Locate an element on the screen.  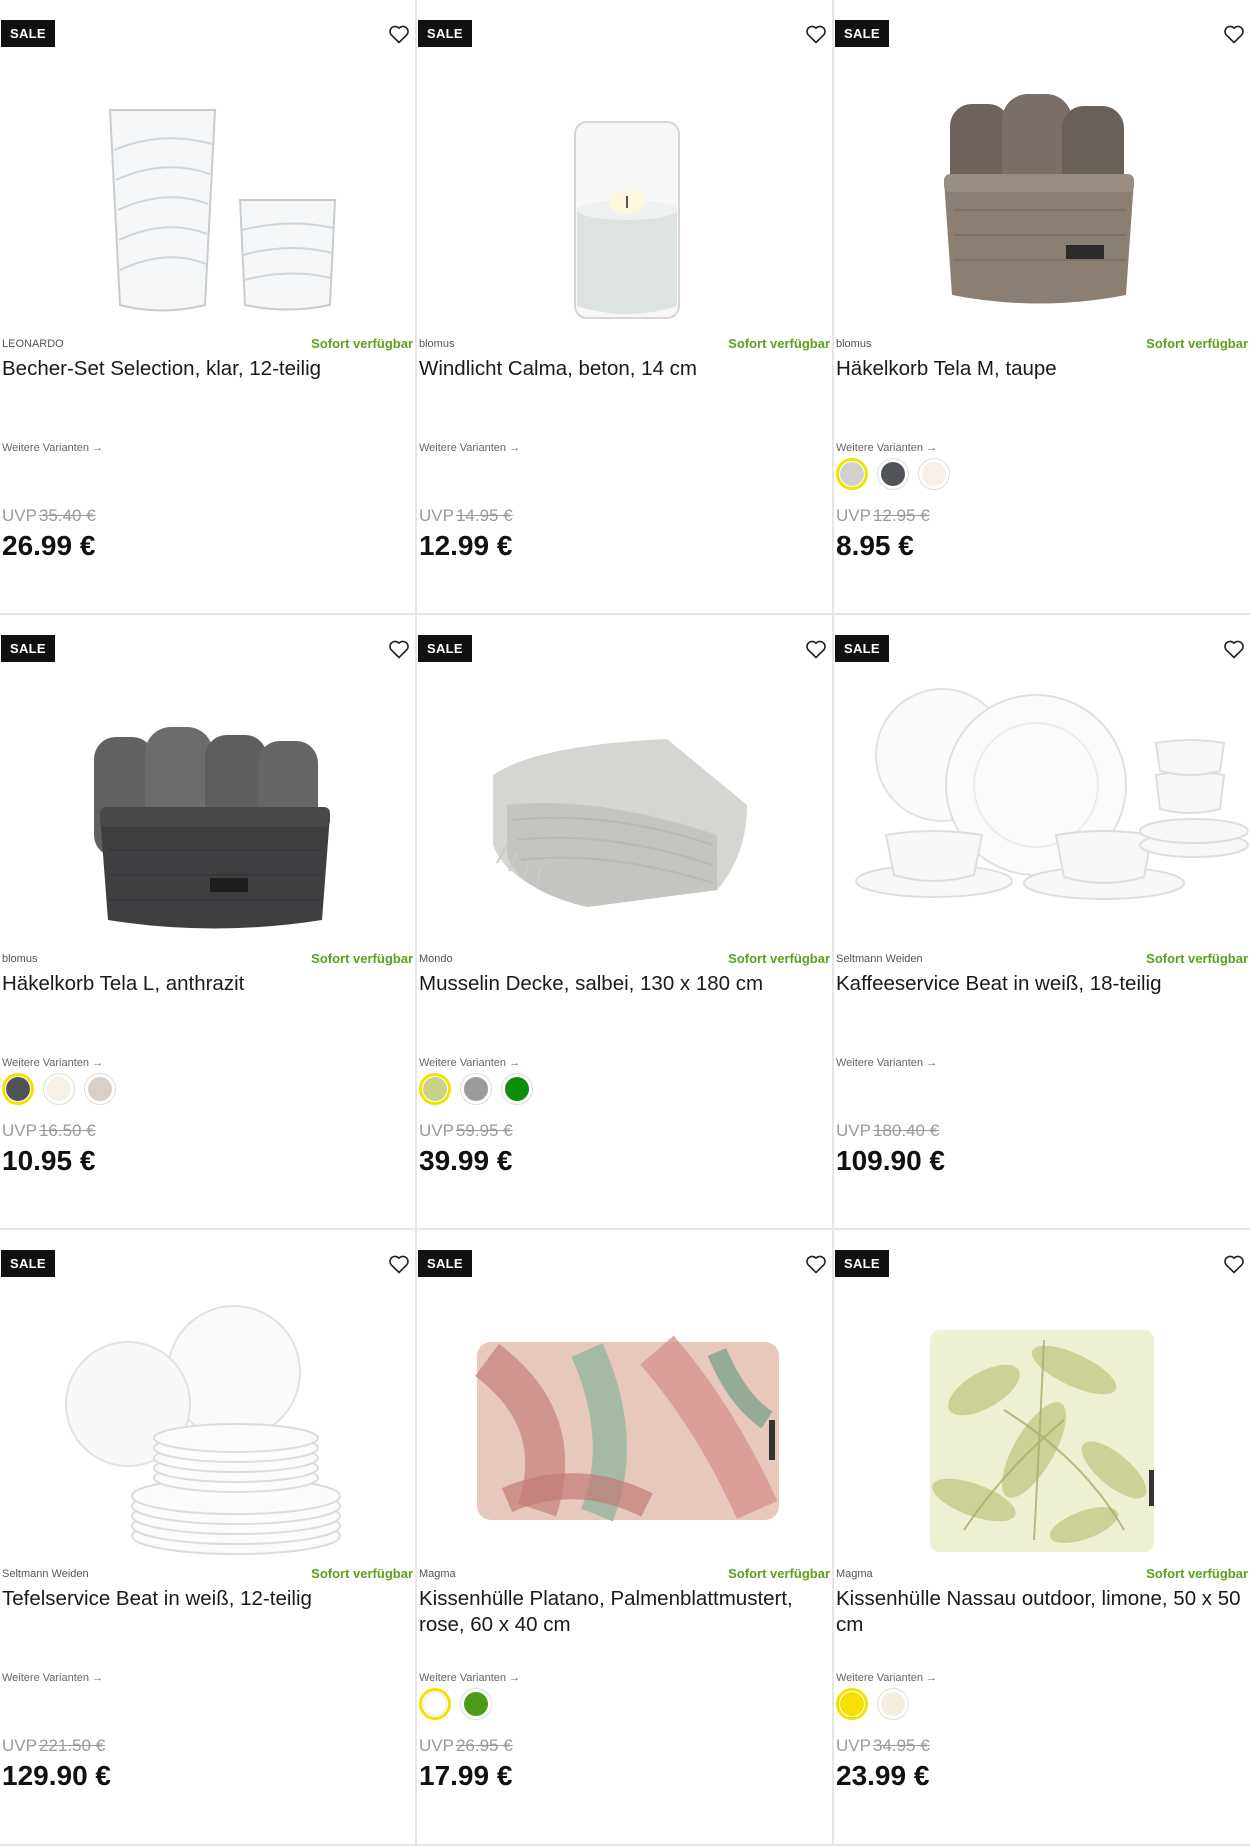
crochet-basket-taupe-image is located at coordinates (1041, 200).